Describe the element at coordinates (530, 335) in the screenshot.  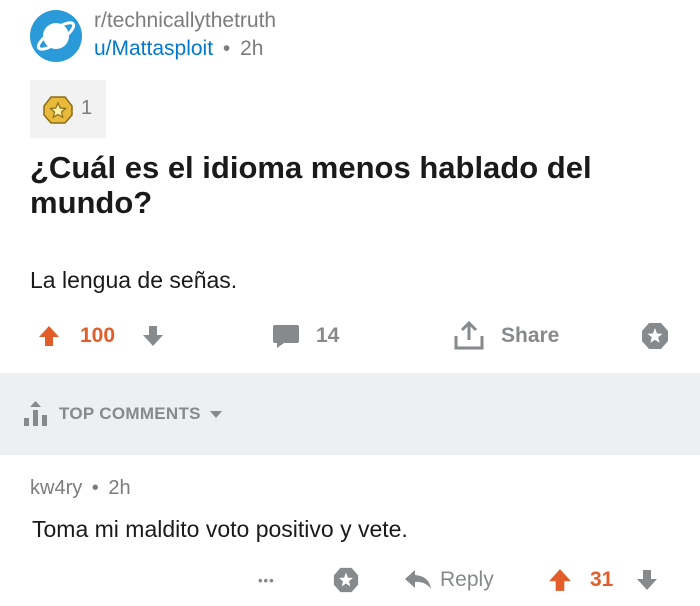
I see `share-label: Share` at that location.